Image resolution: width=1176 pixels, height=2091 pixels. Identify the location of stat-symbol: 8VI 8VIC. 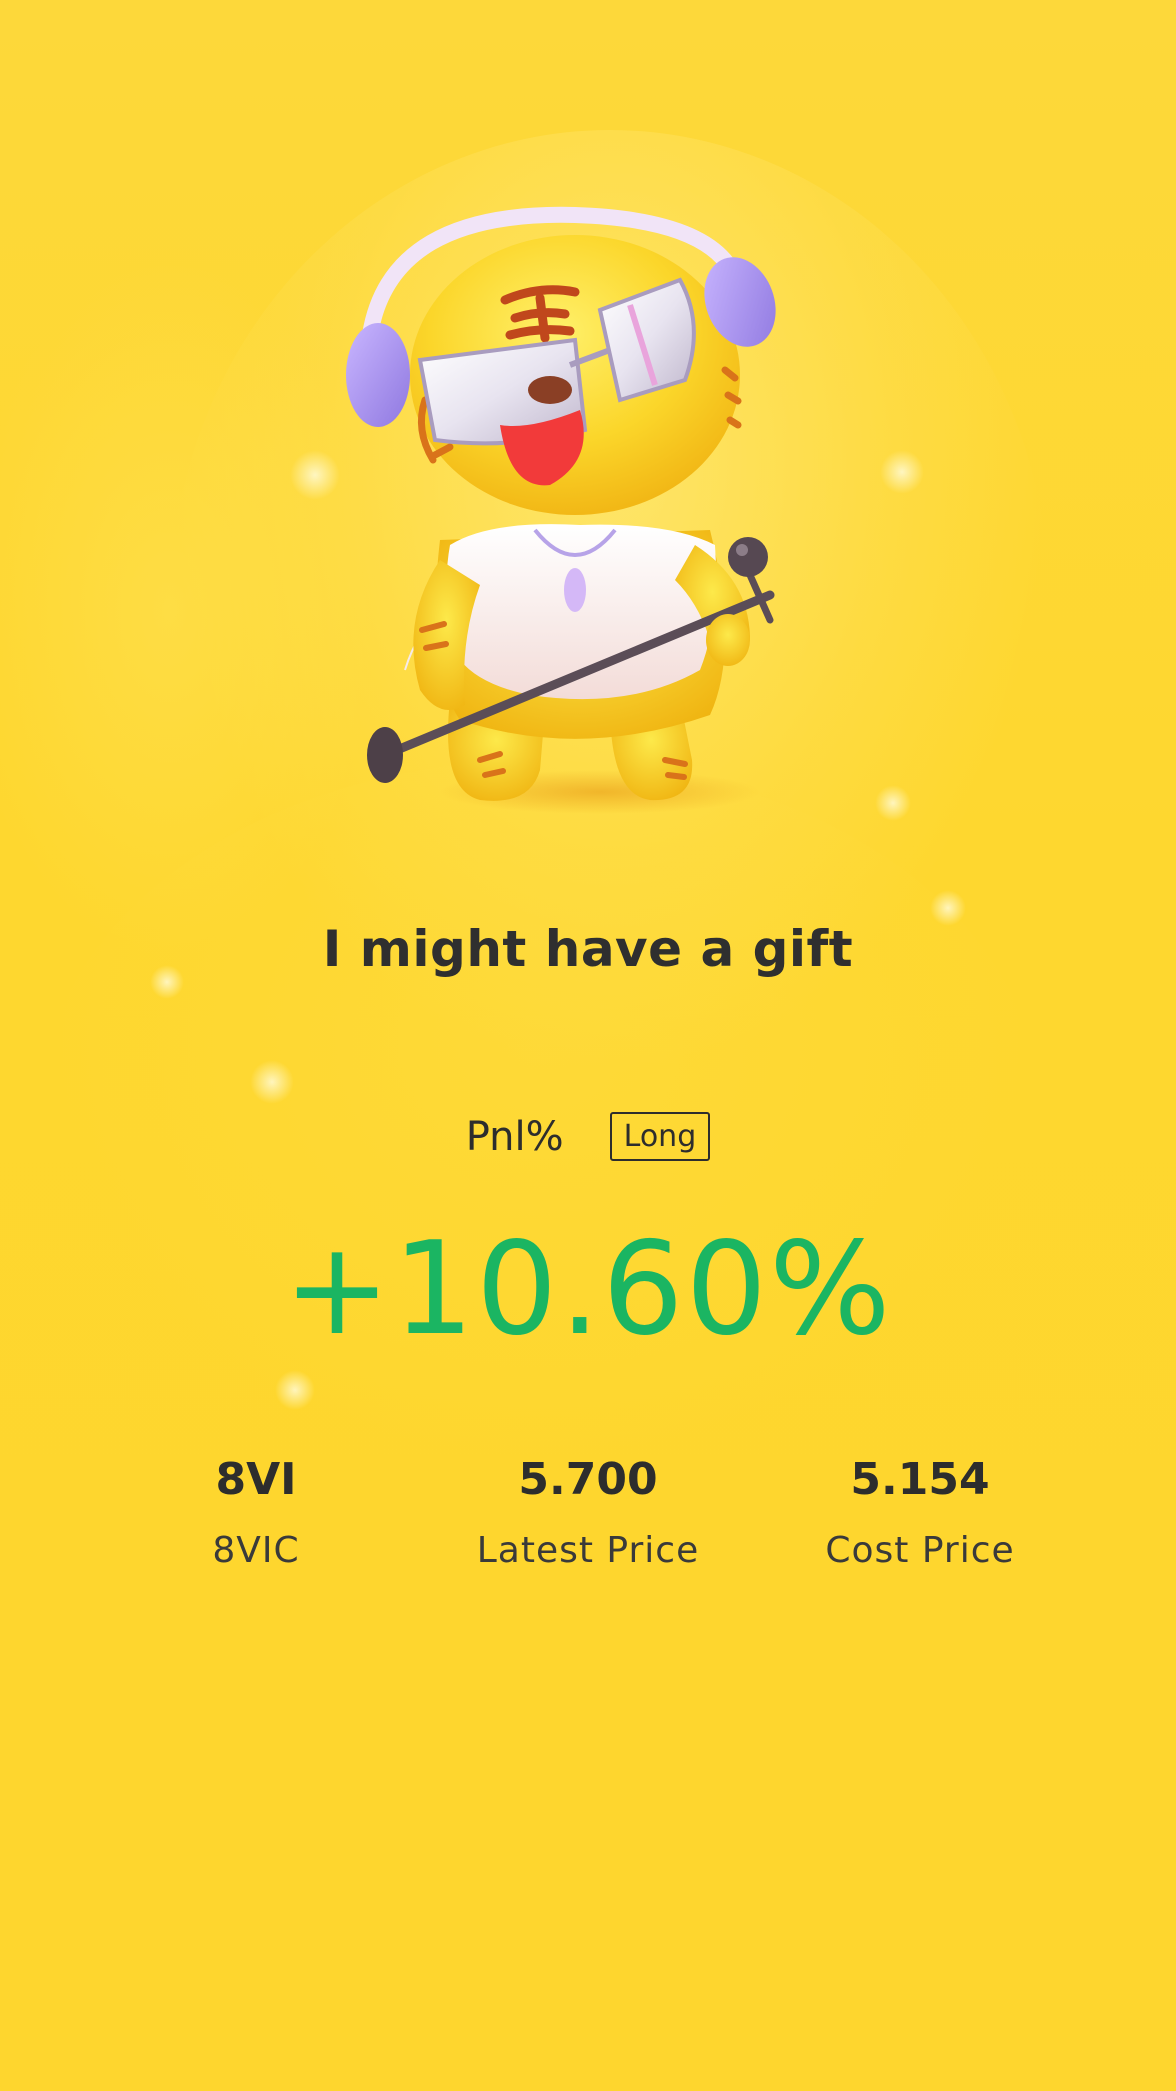
(256, 1510).